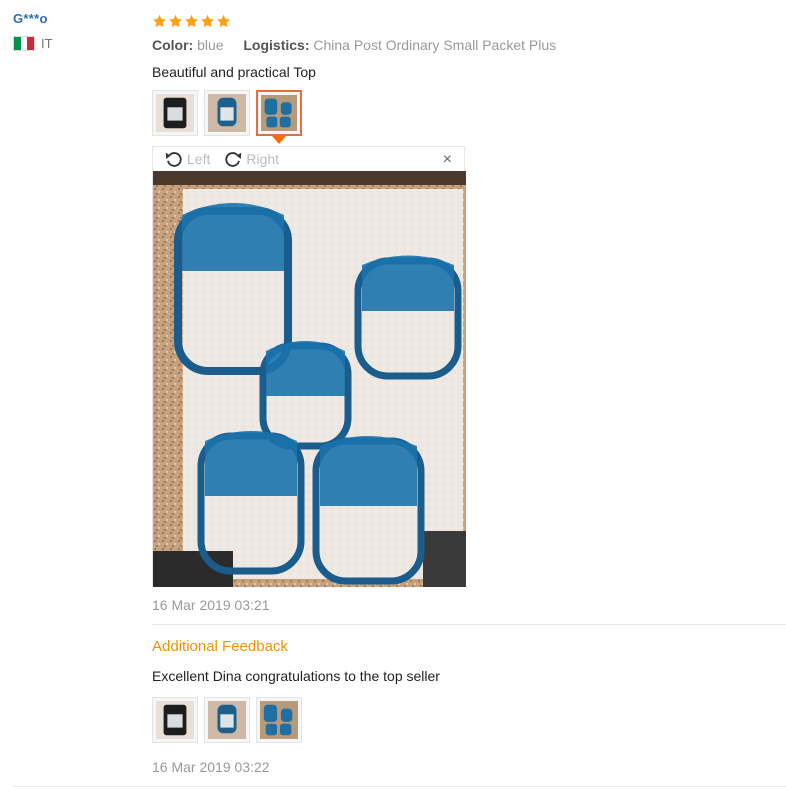  Describe the element at coordinates (233, 159) in the screenshot. I see `rotate-right-icon` at that location.